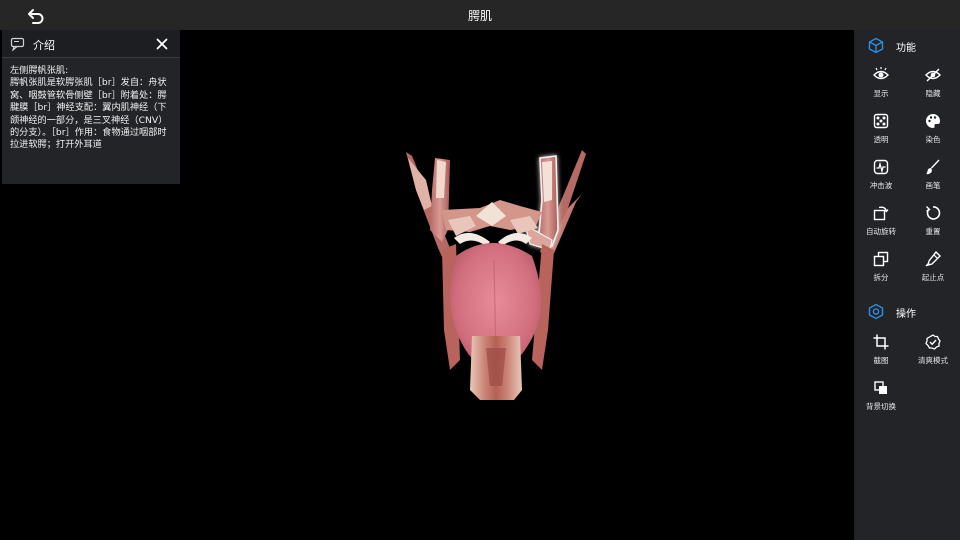  Describe the element at coordinates (881, 396) in the screenshot. I see `background-switch-button: 背景切换` at that location.